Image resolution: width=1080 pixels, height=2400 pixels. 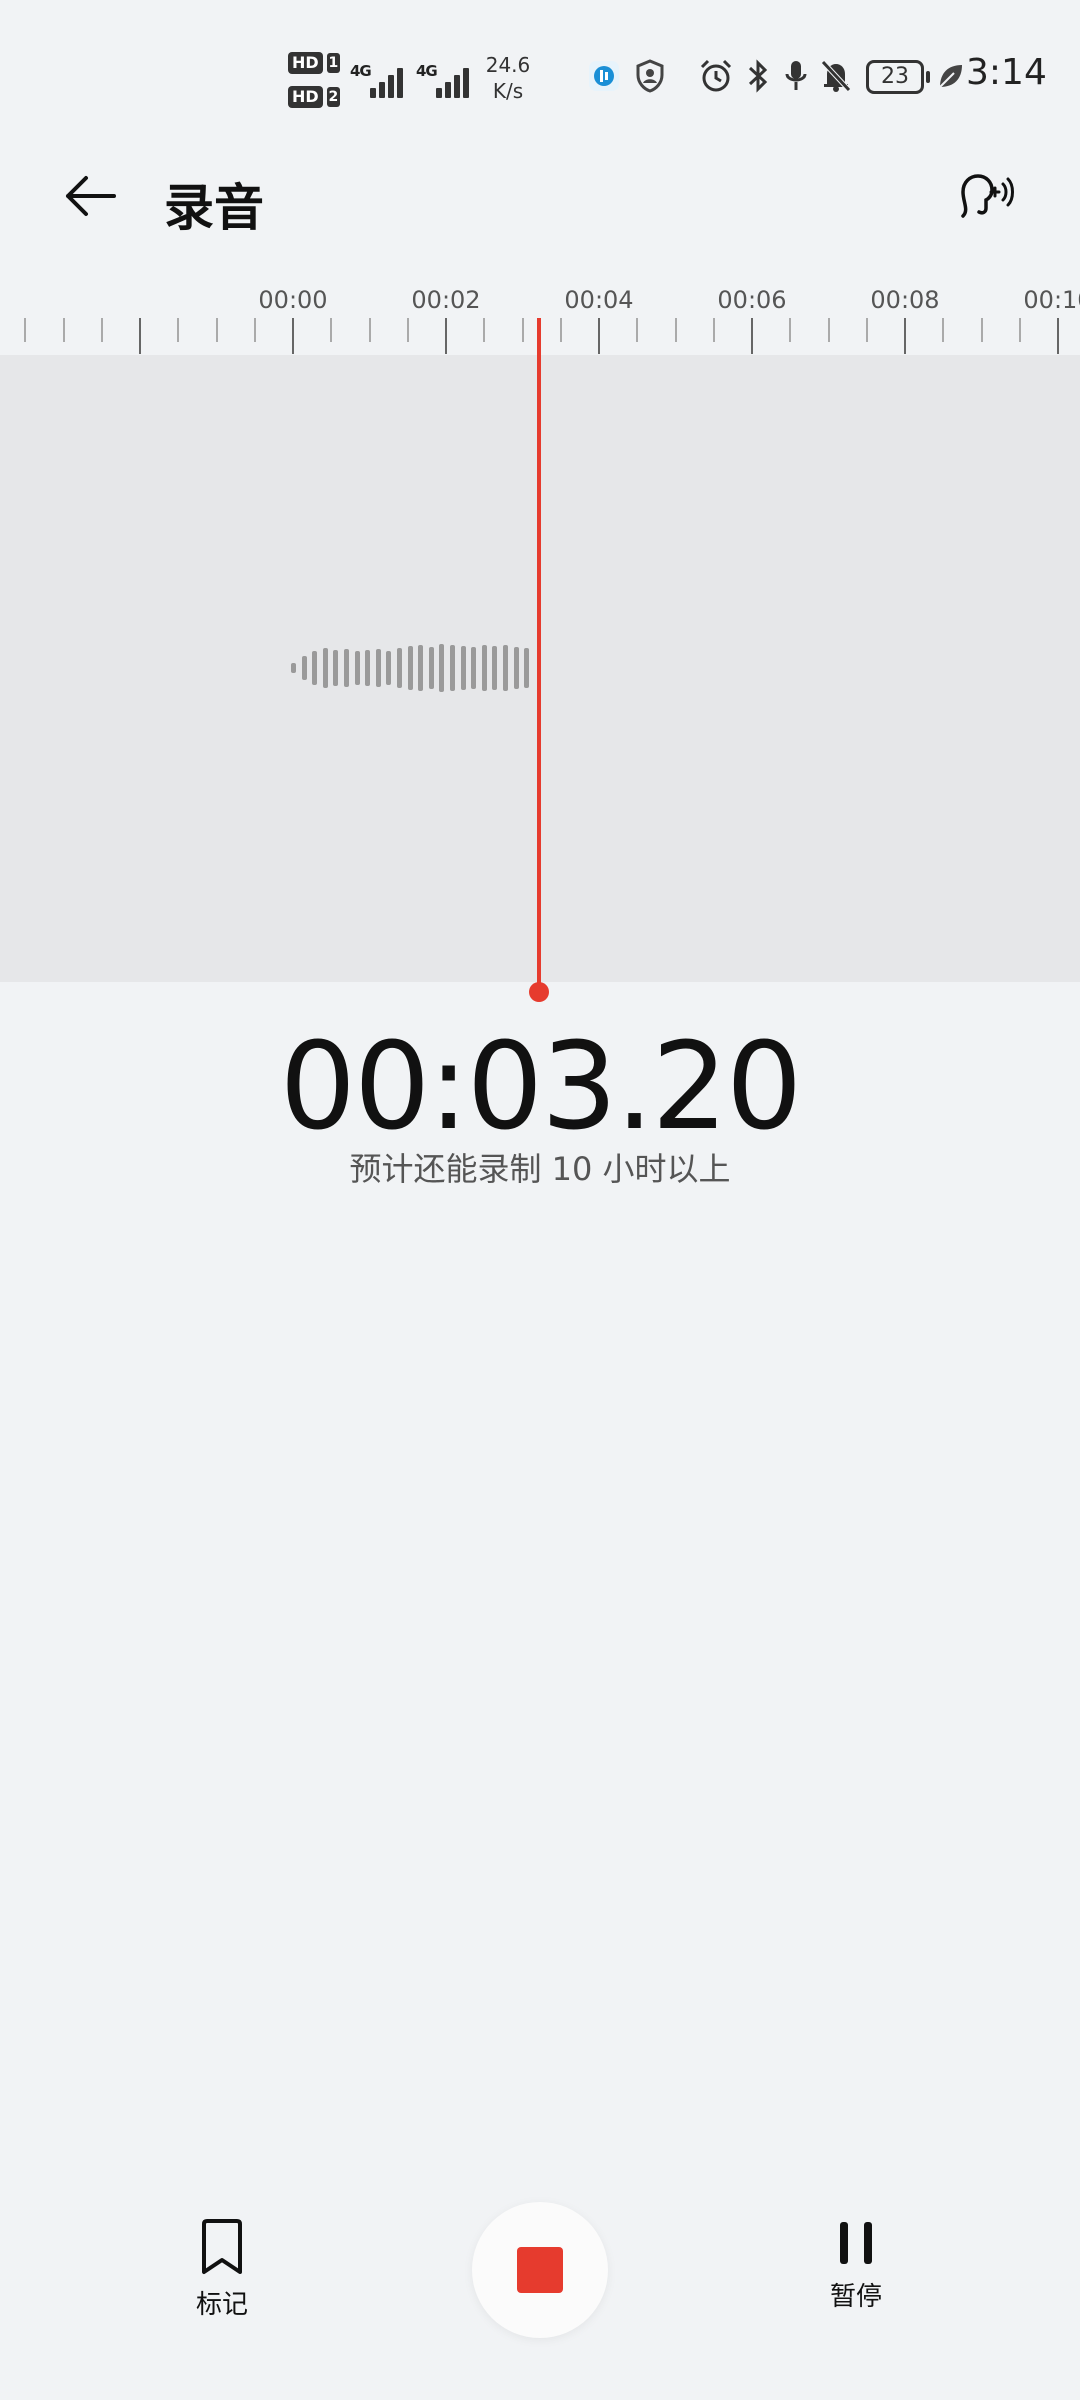 I want to click on back-button, so click(x=90, y=196).